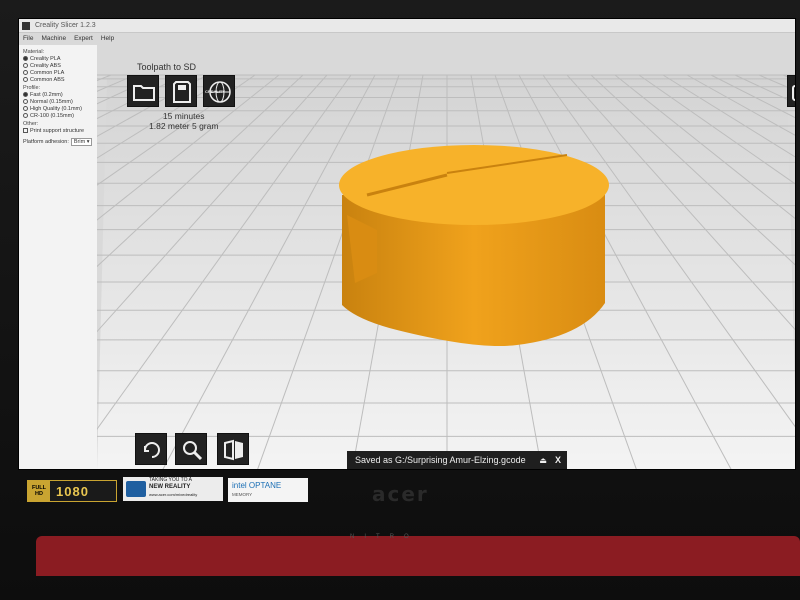 Image resolution: width=800 pixels, height=600 pixels. Describe the element at coordinates (257, 485) in the screenshot. I see `optane-text: intel OPTANE` at that location.